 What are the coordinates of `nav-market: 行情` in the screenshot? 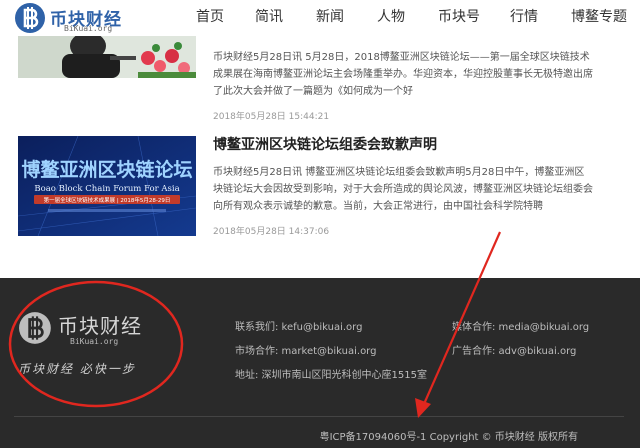 It's located at (540, 18).